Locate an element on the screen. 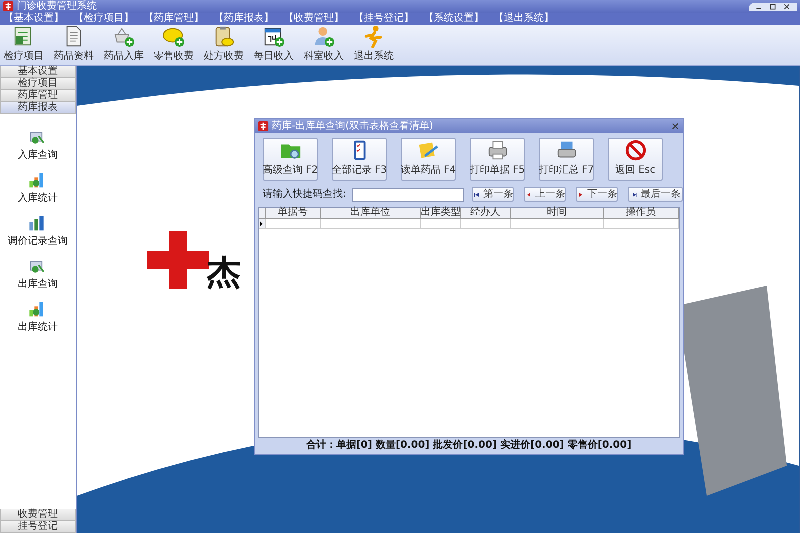  summary-text: 合计：单据[0] 数量[0.00] 批发价[0.00] 实进价[0.00] 零售价[0.00] is located at coordinates (469, 445).